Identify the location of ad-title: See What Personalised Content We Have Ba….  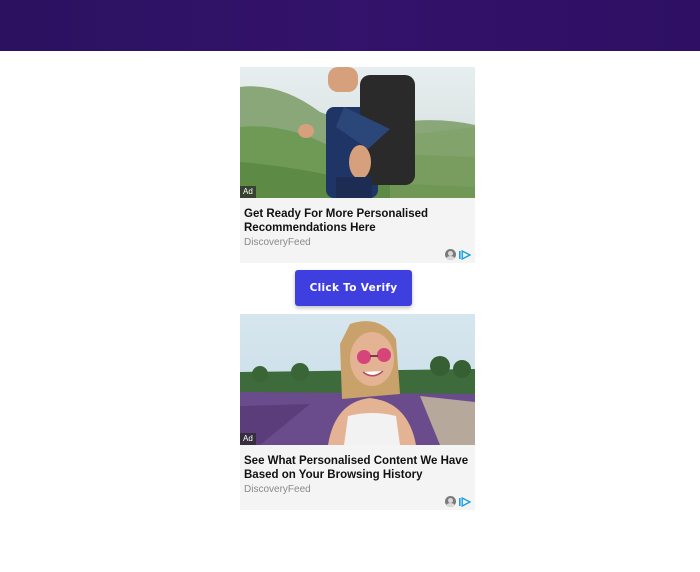
(357, 468).